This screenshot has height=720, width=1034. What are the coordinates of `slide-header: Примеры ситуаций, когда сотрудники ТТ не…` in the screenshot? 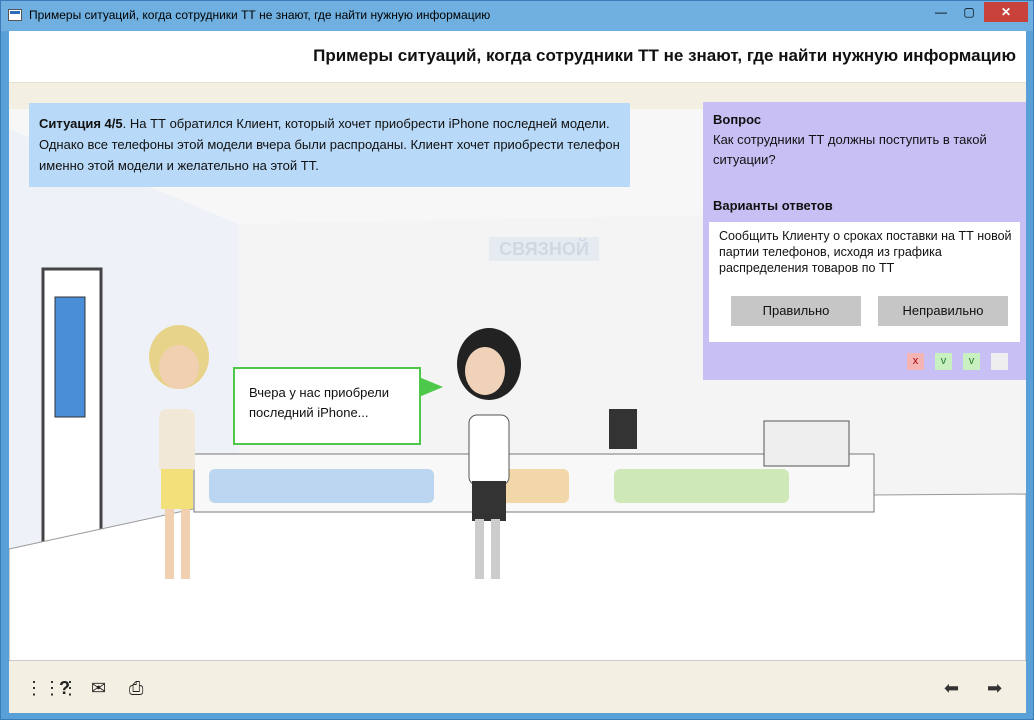 It's located at (517, 57).